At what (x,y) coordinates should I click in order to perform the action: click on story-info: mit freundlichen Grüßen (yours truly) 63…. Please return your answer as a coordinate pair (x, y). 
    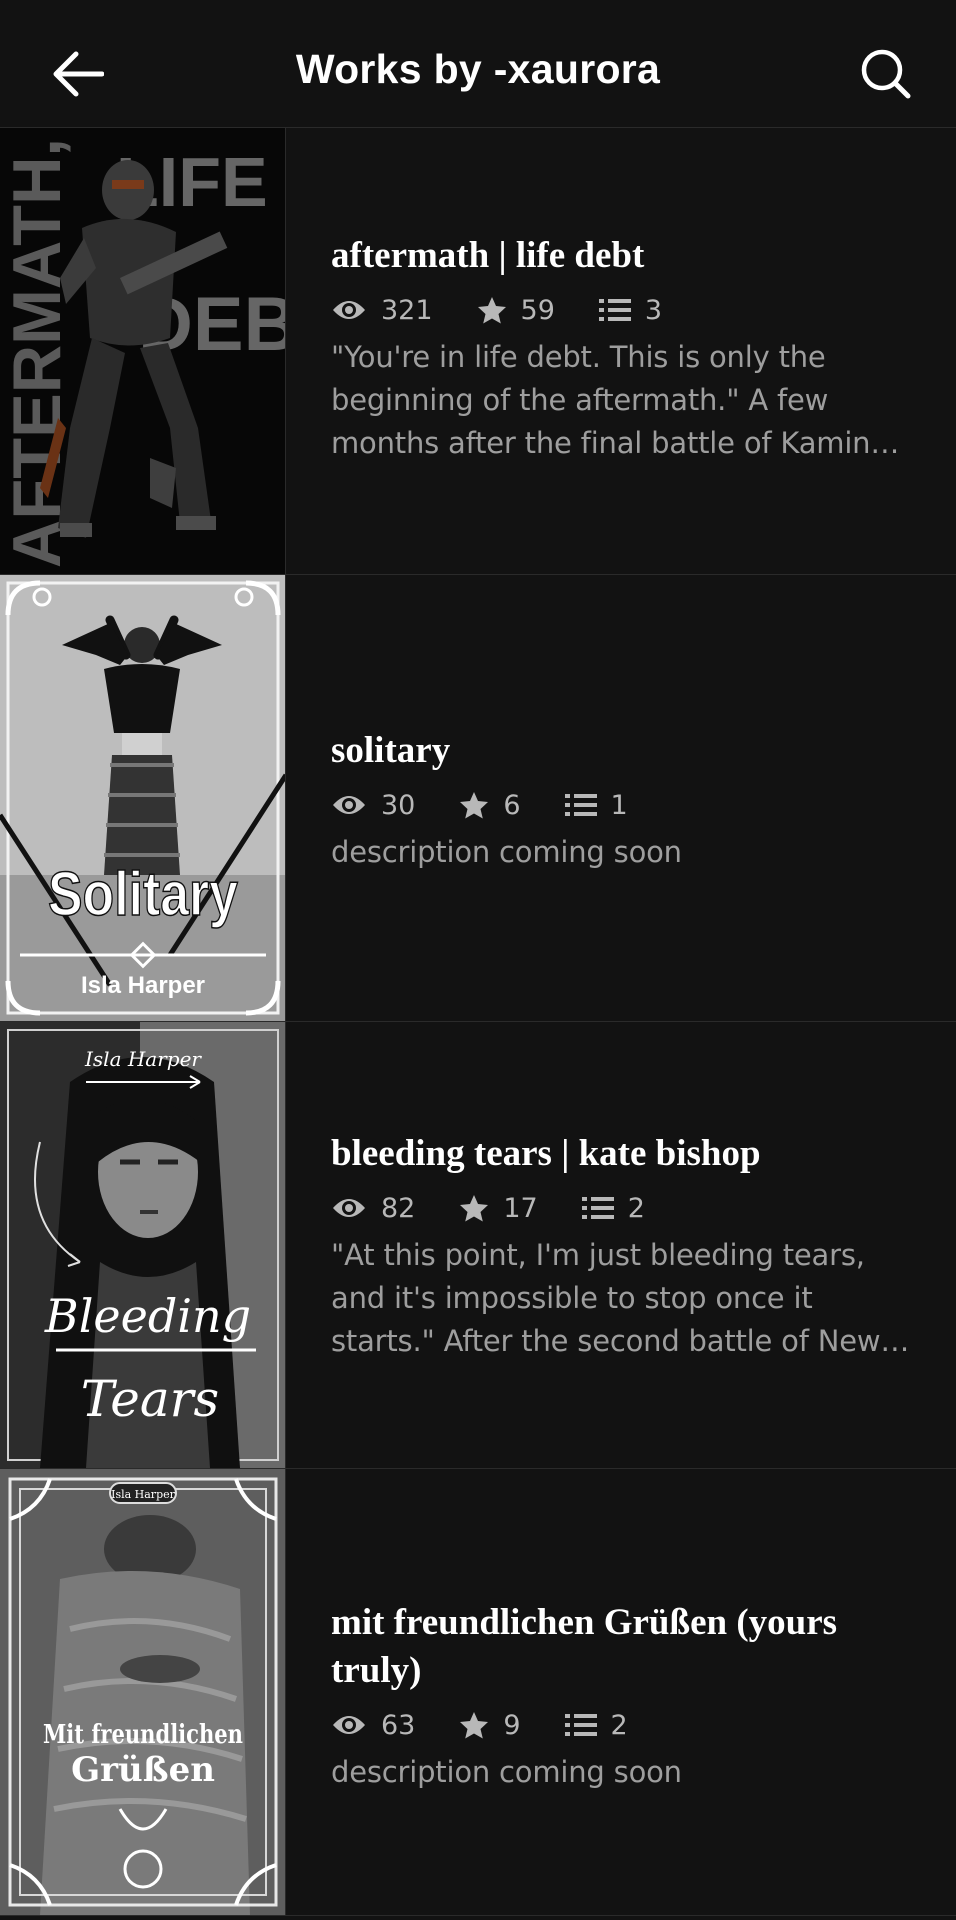
    Looking at the image, I should click on (623, 1696).